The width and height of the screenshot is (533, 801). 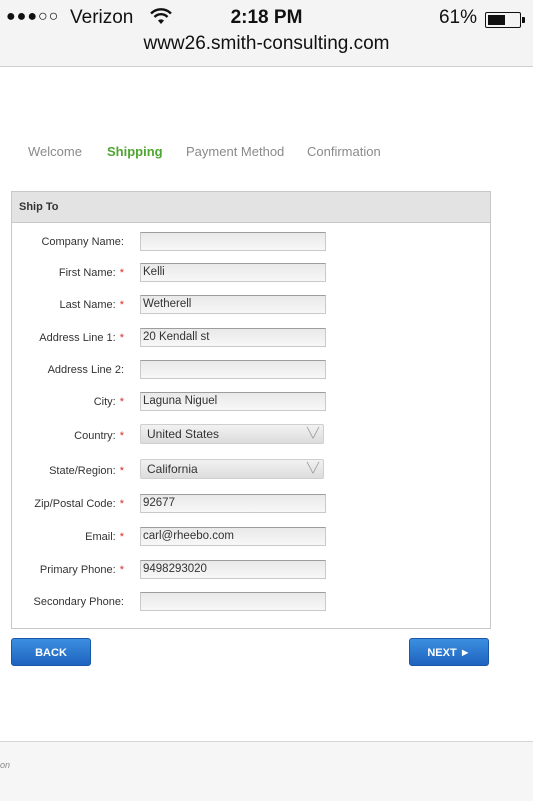 I want to click on city-row: City: * Laguna Niguel, so click(x=251, y=402).